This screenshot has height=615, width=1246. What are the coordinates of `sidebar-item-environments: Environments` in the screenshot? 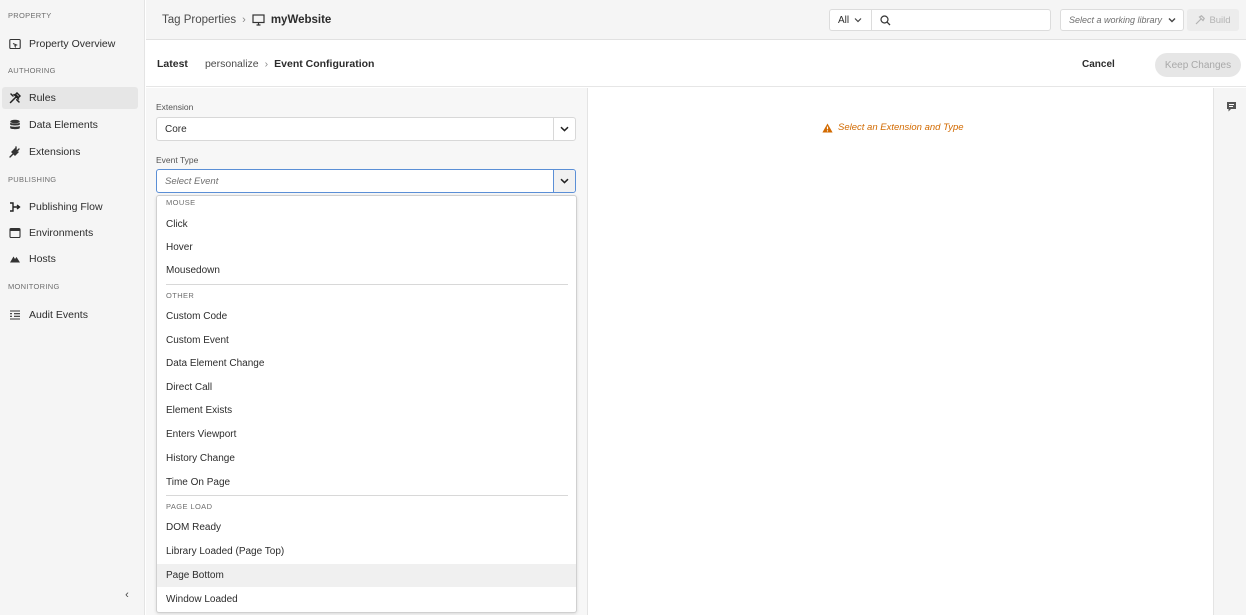 It's located at (70, 233).